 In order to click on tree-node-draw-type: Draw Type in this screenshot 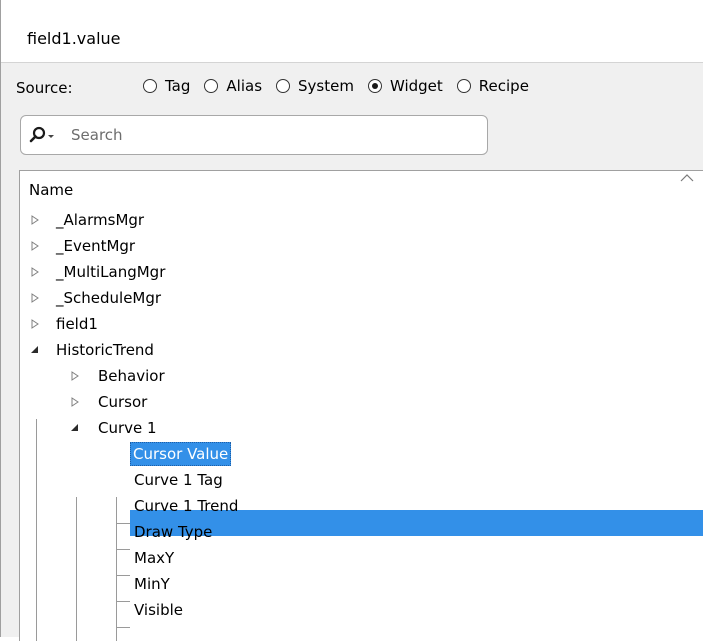, I will do `click(361, 532)`.